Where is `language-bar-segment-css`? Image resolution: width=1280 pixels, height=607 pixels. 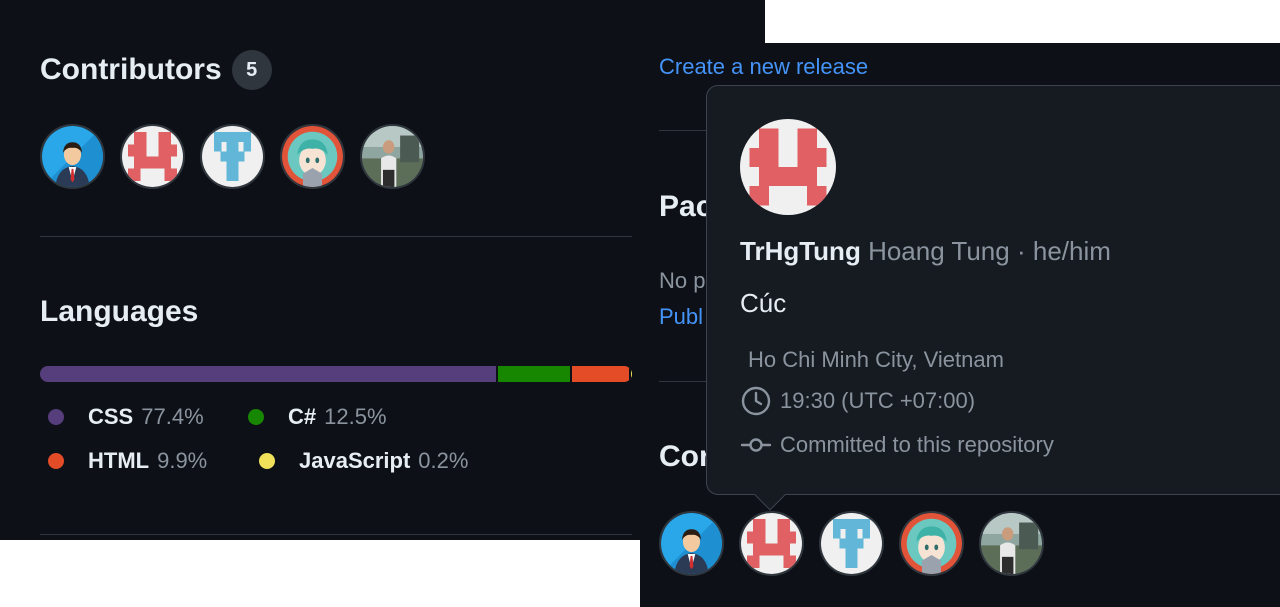
language-bar-segment-css is located at coordinates (269, 374).